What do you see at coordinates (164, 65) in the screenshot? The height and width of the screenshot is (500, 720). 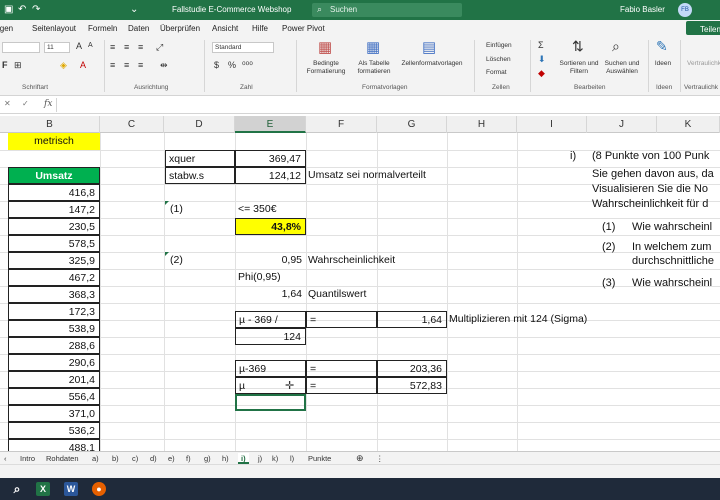 I see `merge-icon: ⇹` at bounding box center [164, 65].